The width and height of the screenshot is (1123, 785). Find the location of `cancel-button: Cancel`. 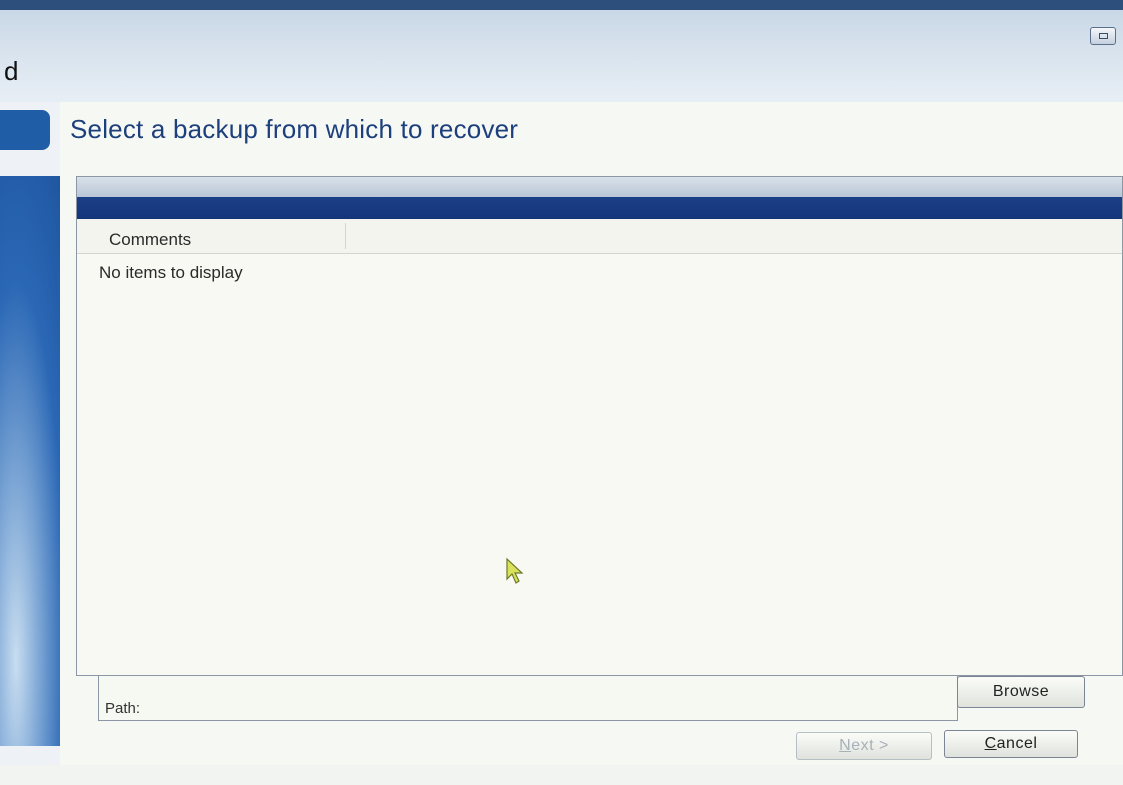

cancel-button: Cancel is located at coordinates (1011, 744).